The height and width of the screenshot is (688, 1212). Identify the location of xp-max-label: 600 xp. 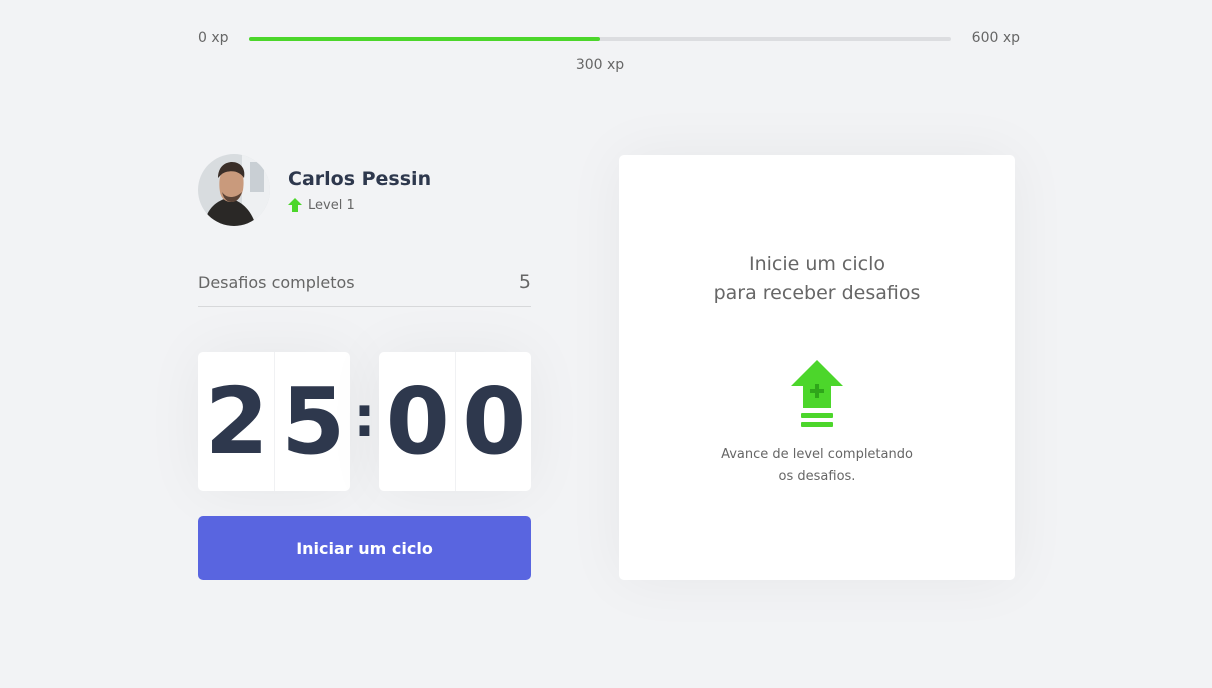
(995, 38).